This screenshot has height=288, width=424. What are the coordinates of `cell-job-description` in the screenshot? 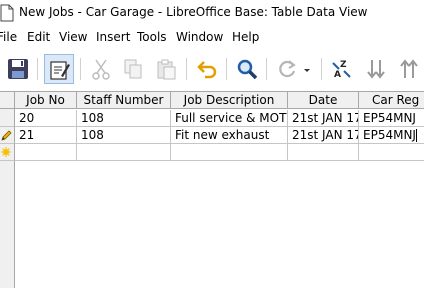 It's located at (229, 152).